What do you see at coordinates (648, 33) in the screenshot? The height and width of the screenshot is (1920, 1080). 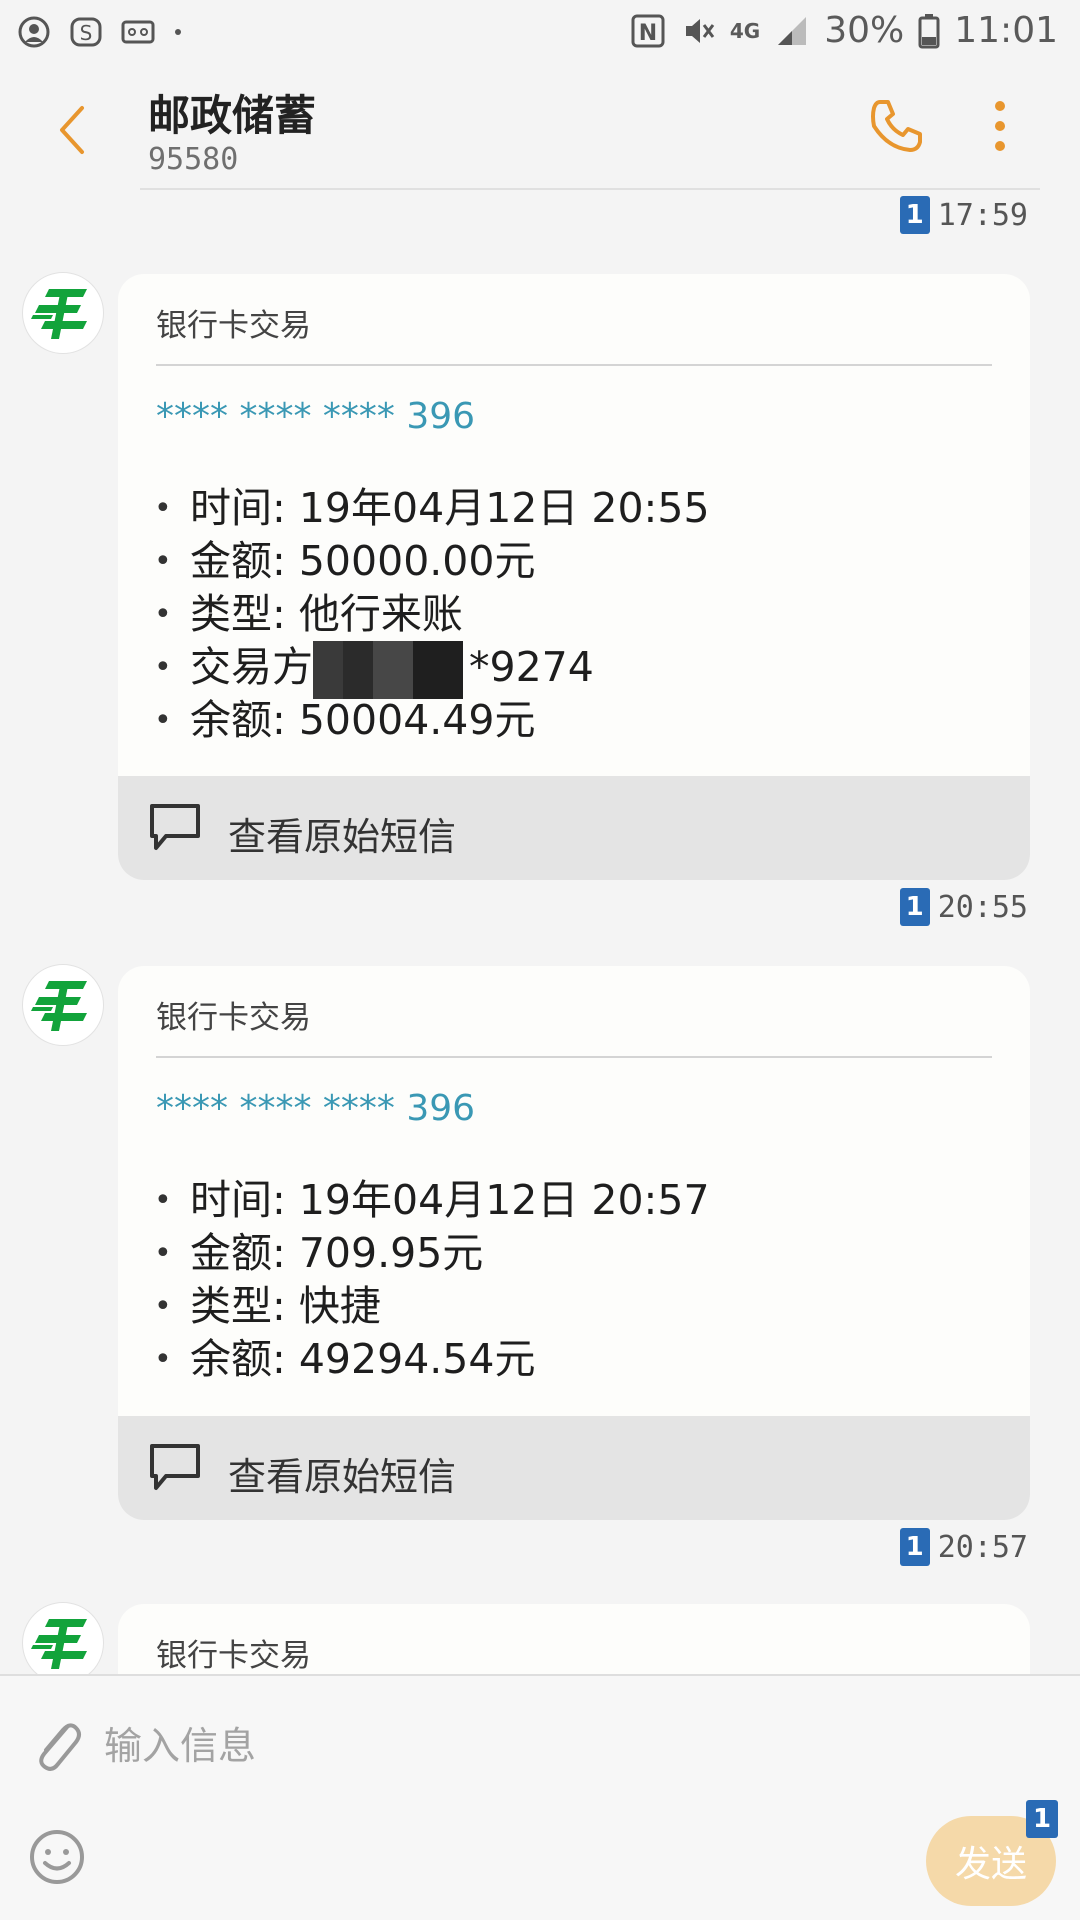 I see `svg-text: N` at bounding box center [648, 33].